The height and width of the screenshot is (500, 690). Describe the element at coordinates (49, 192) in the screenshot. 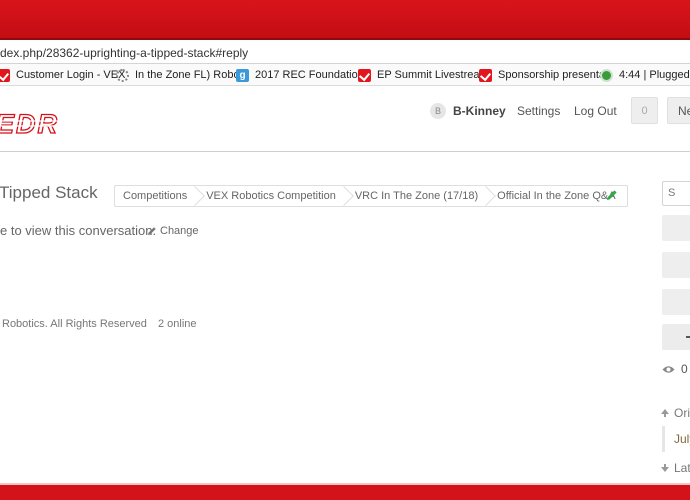

I see `page-title: Tipped Stack` at that location.